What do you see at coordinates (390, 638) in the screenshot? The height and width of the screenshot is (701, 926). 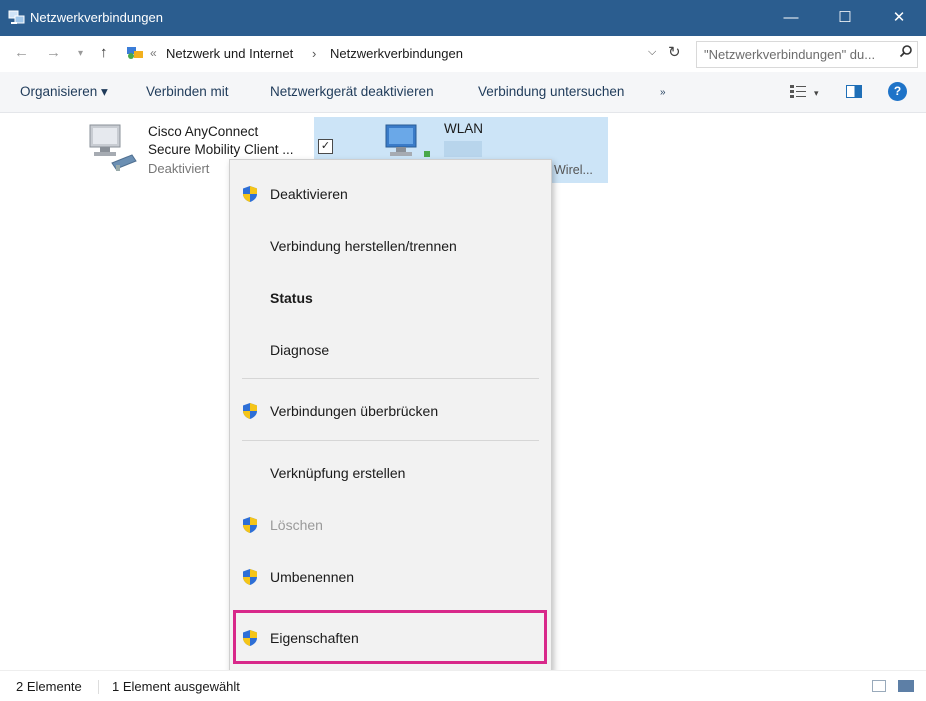 I see `menu-item-eigenschaften: Eigenschaften` at bounding box center [390, 638].